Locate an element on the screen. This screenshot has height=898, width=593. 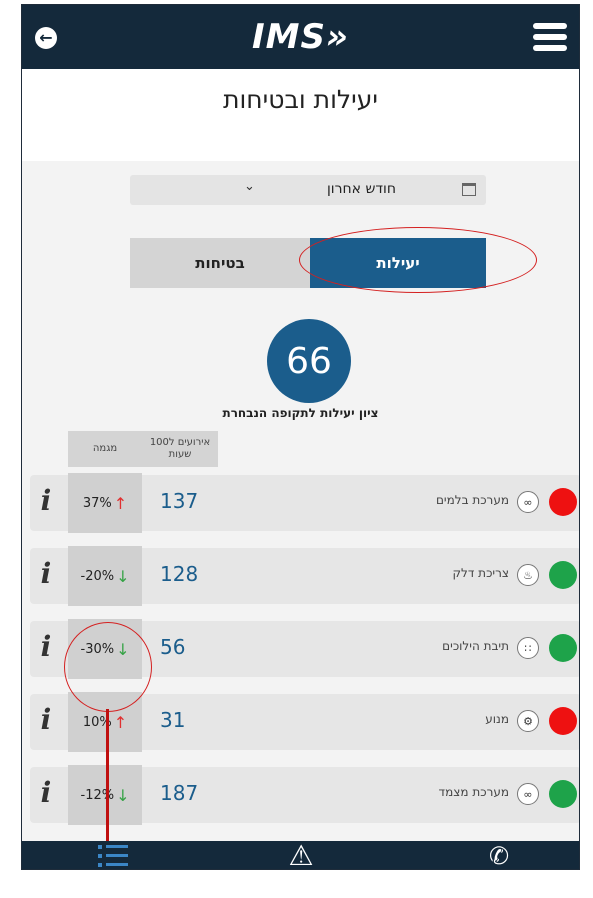
phone-icon: ✆ is located at coordinates (499, 855).